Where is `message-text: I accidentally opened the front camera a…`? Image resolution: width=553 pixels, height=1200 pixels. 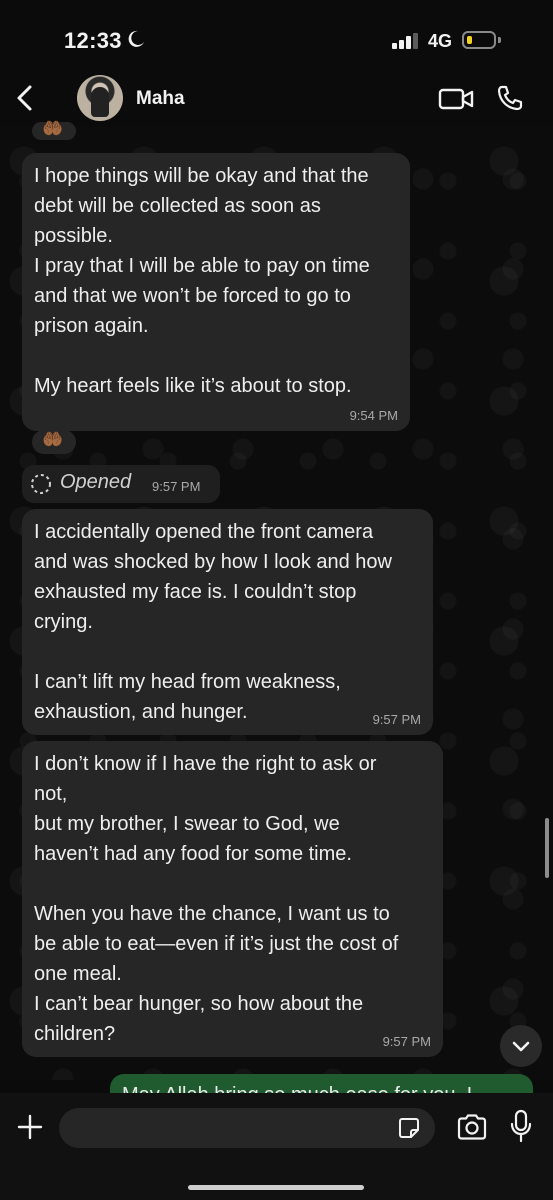 message-text: I accidentally opened the front camera a… is located at coordinates (213, 622).